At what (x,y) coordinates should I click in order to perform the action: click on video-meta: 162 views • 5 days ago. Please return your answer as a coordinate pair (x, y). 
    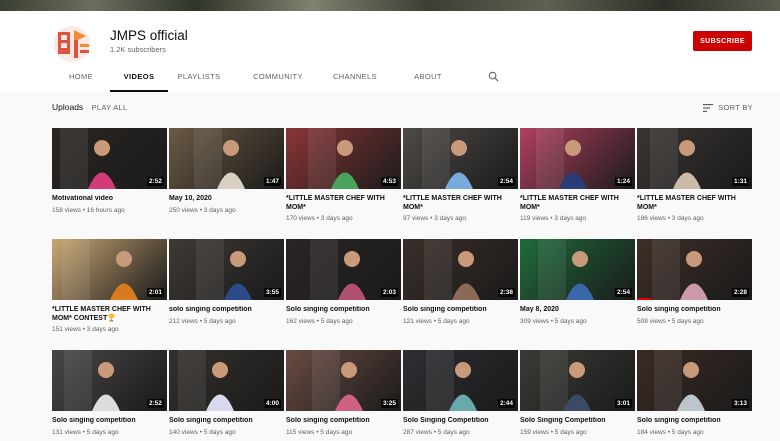
    Looking at the image, I should click on (319, 321).